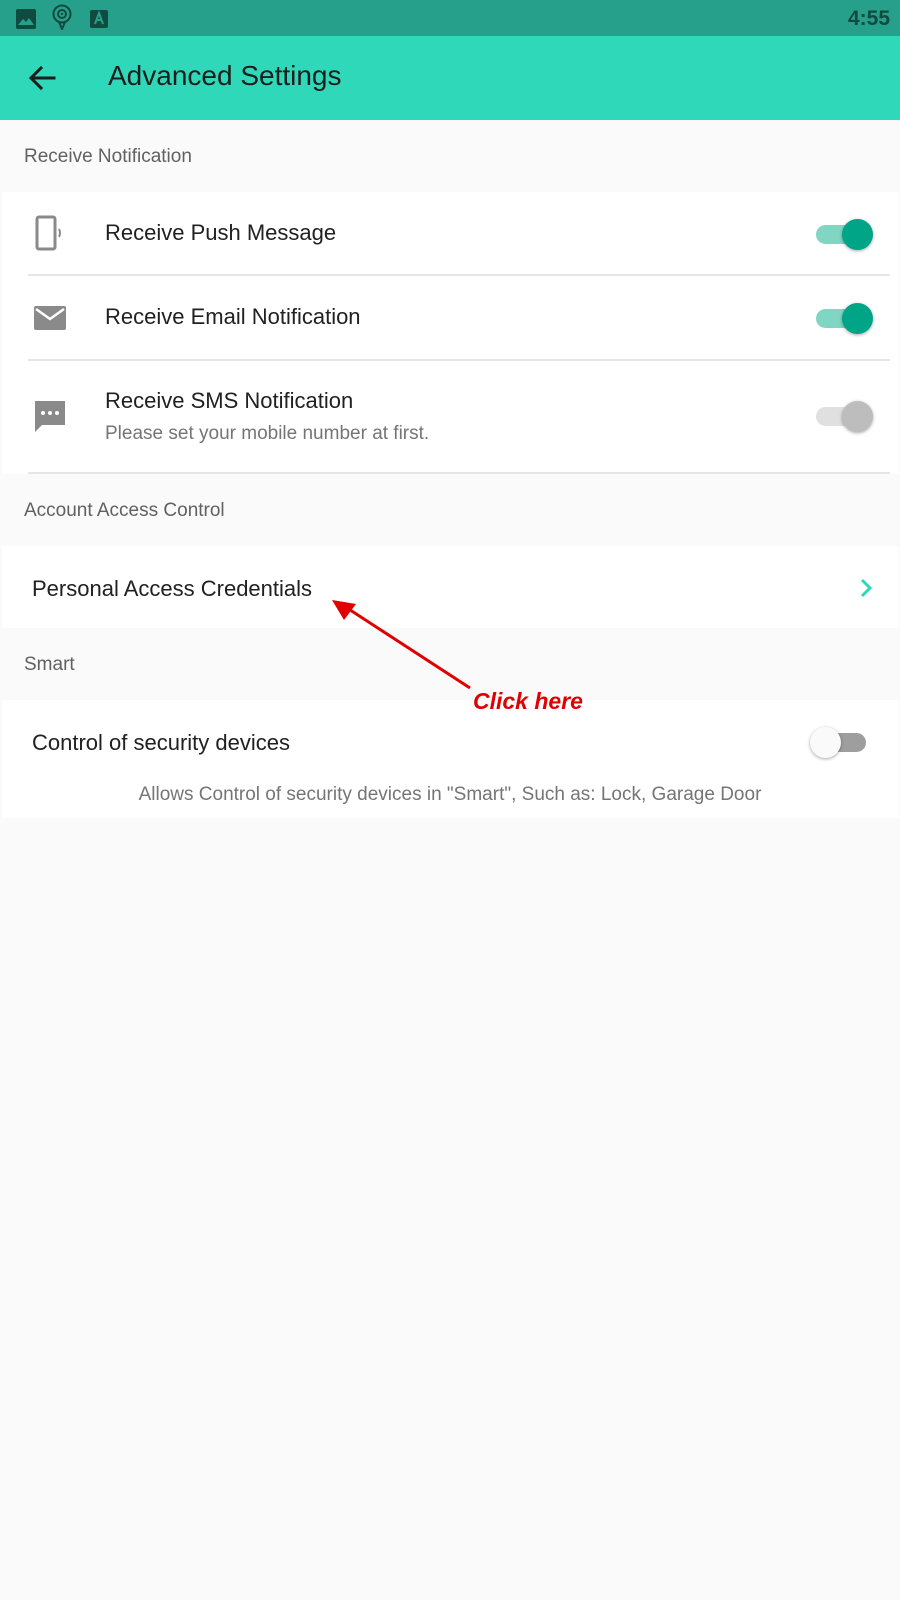  Describe the element at coordinates (108, 156) in the screenshot. I see `section-header-receive-notification: Receive Notification` at that location.